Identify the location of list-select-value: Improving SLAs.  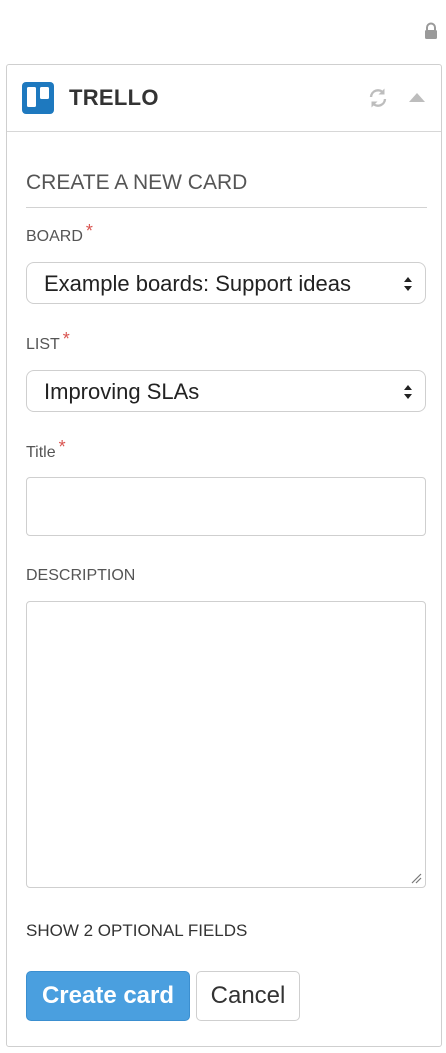
(122, 391).